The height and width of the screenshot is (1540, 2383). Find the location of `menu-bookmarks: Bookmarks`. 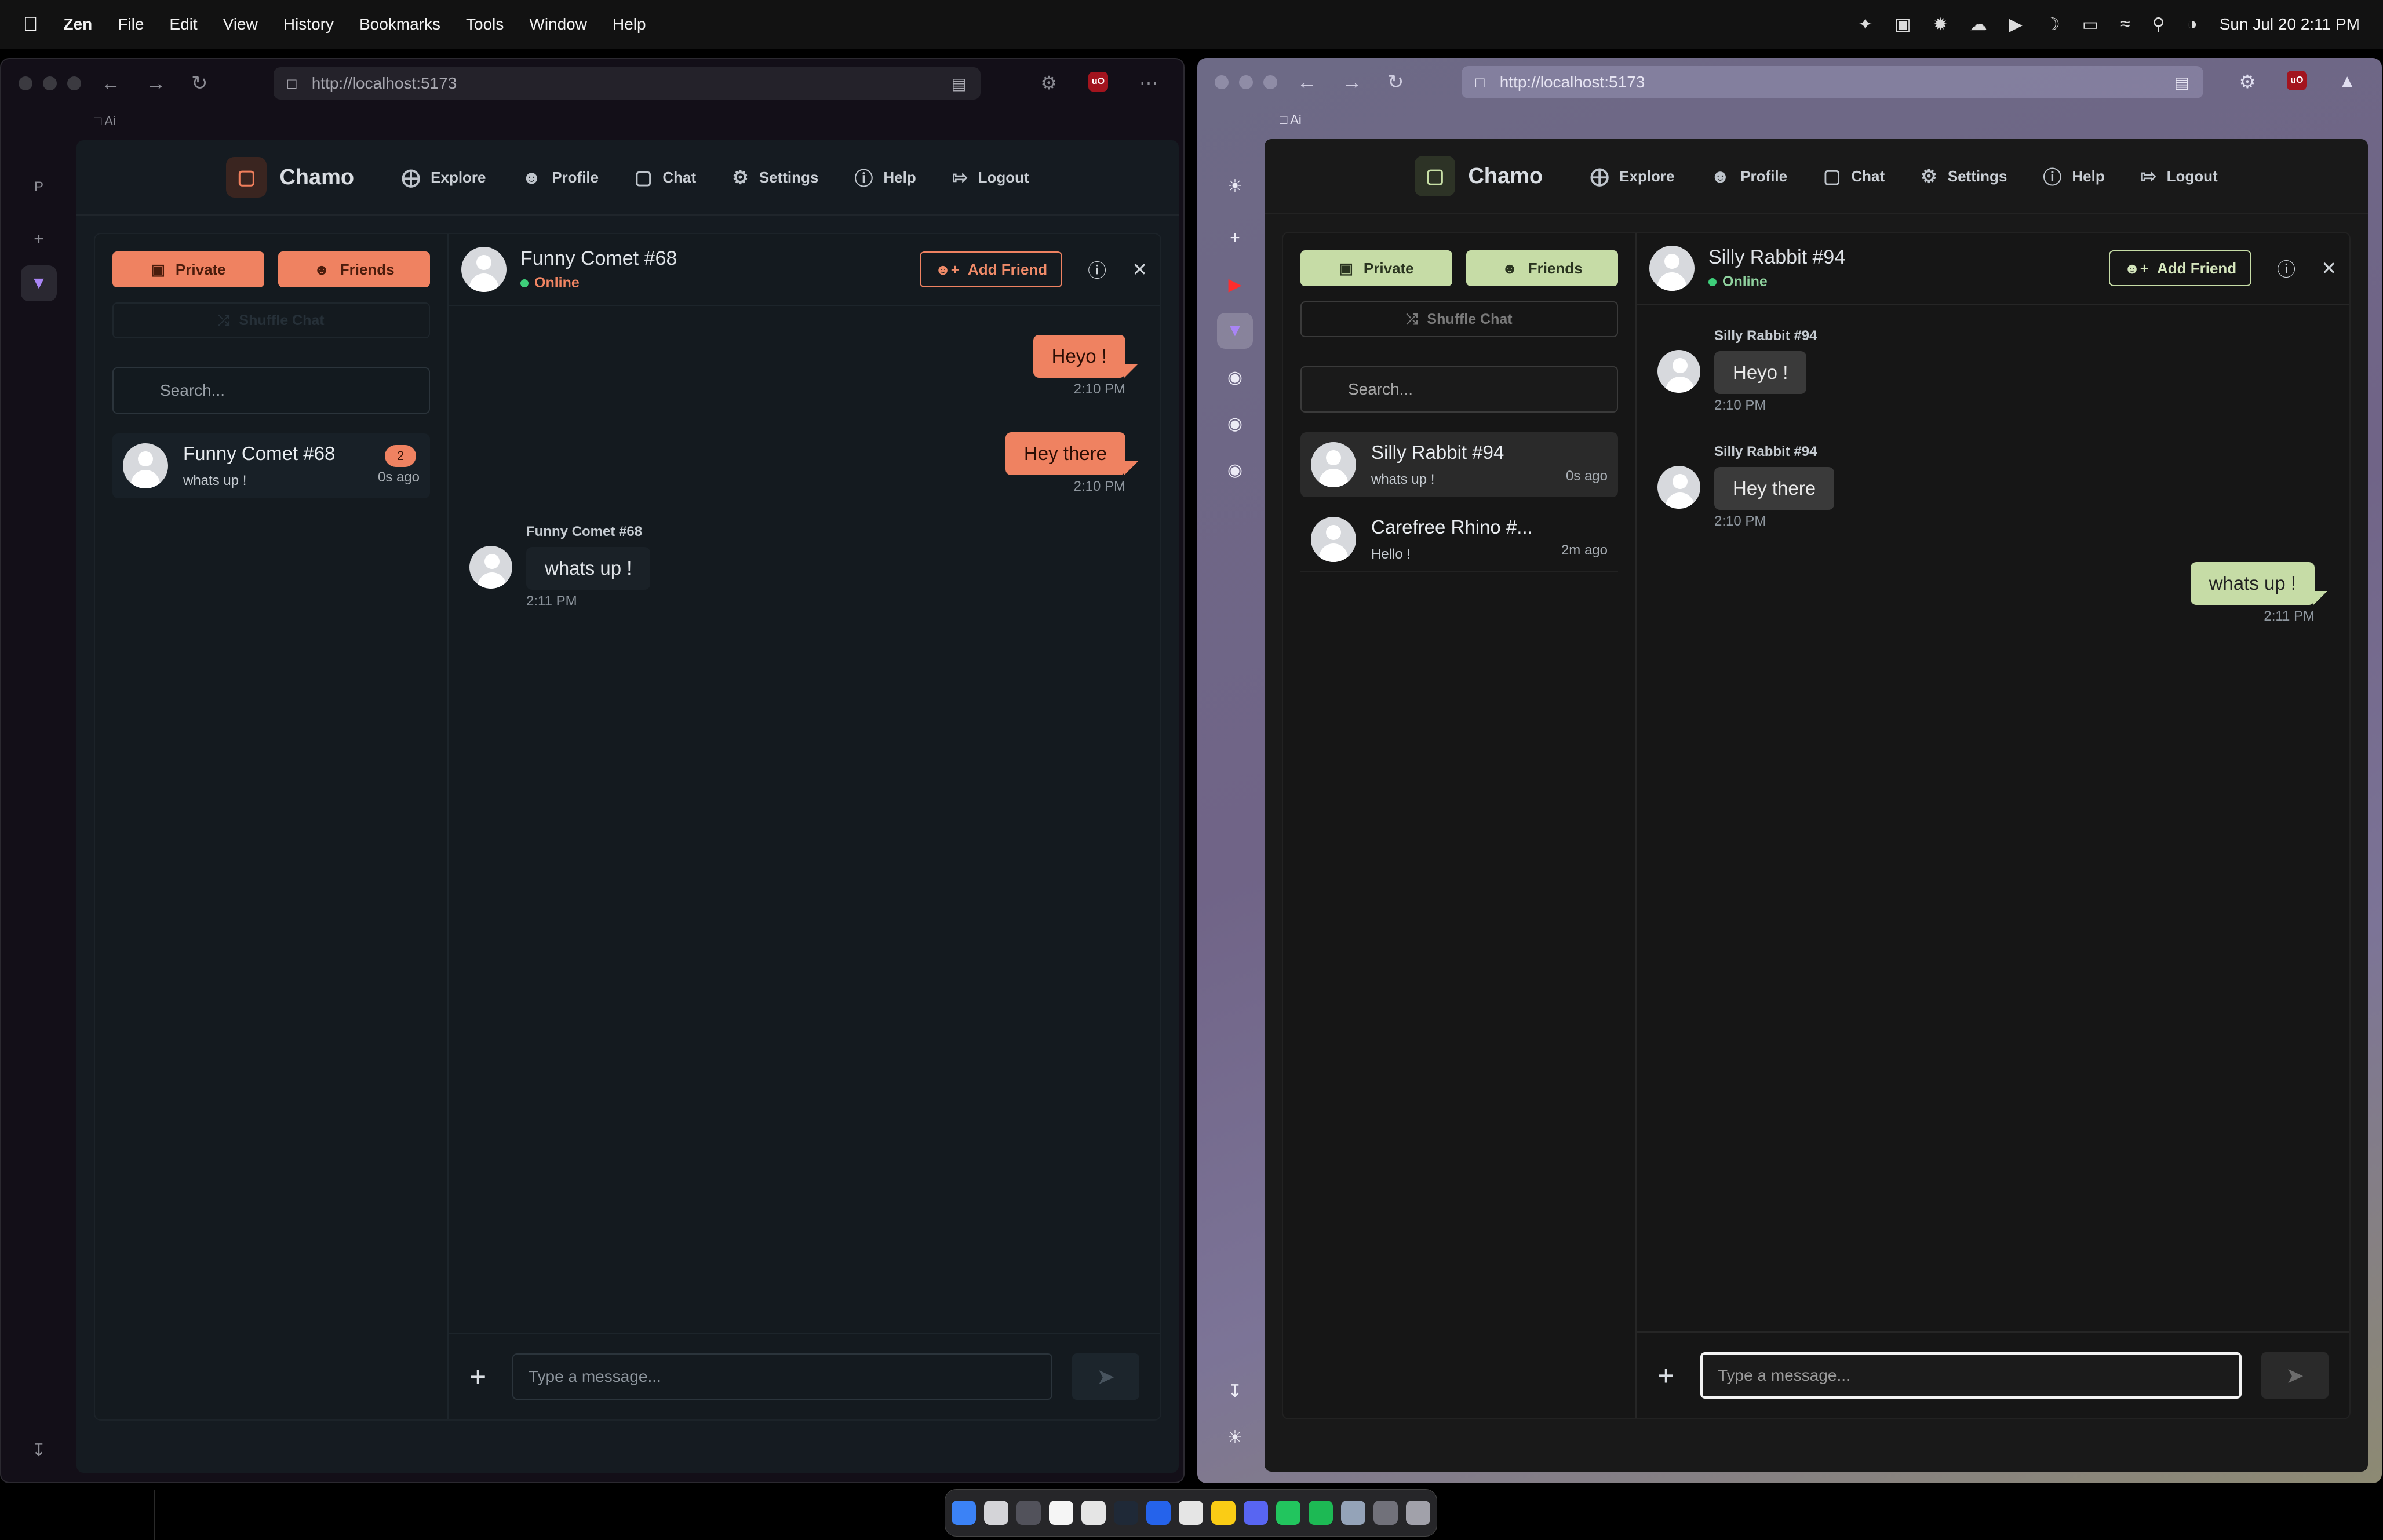

menu-bookmarks: Bookmarks is located at coordinates (400, 25).